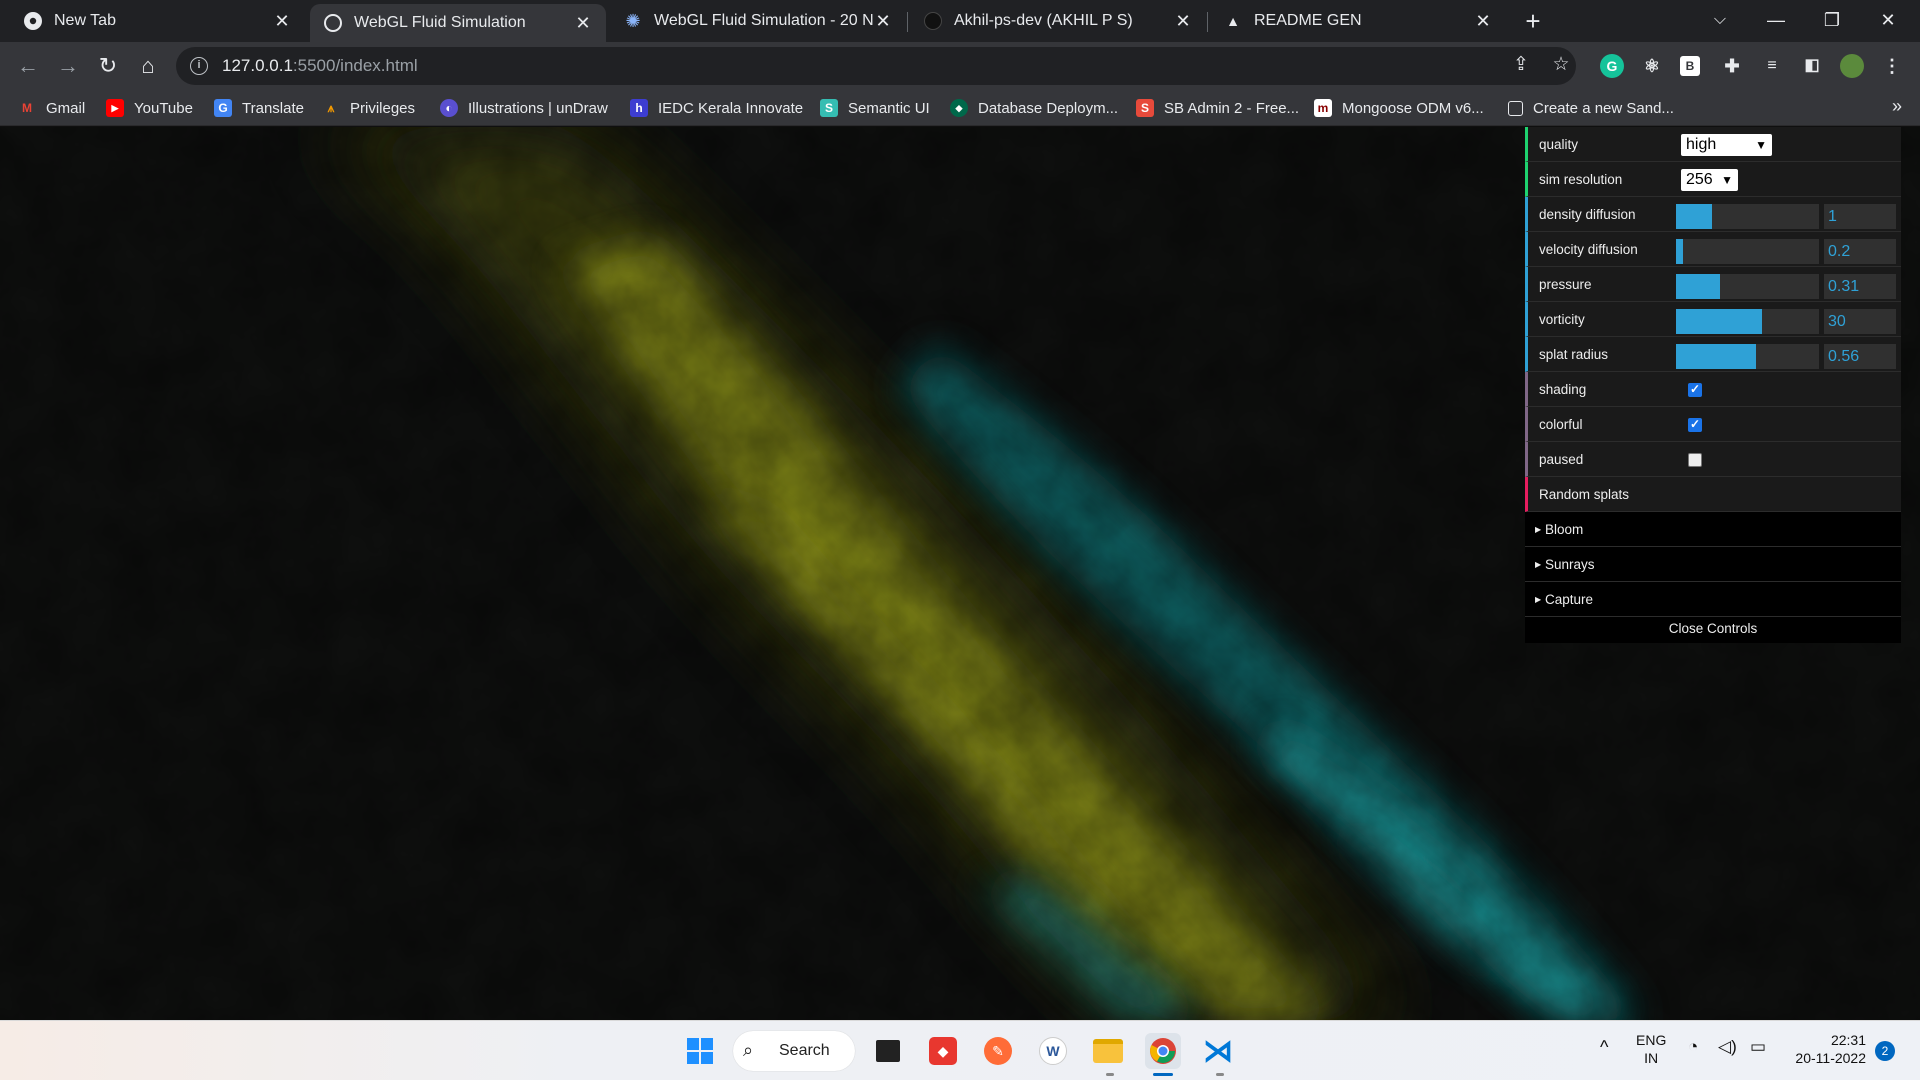  I want to click on wifi-icon: ◔, so click(1693, 1047).